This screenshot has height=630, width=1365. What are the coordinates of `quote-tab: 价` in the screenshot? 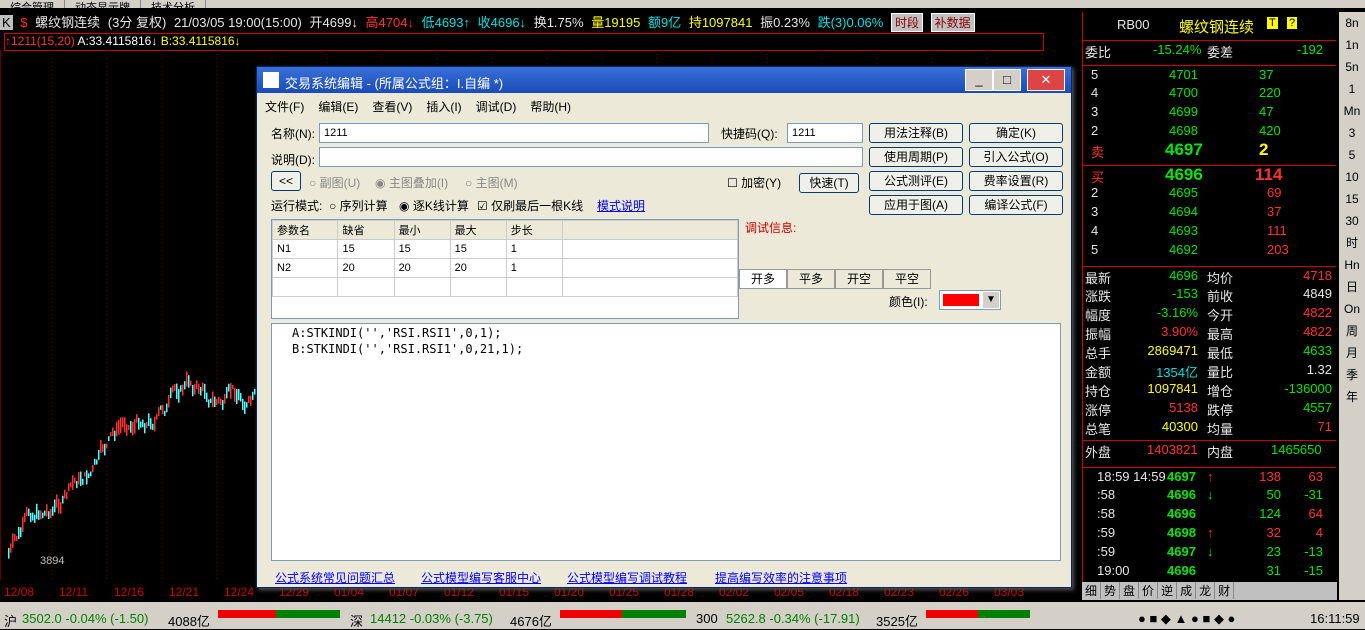 It's located at (1149, 590).